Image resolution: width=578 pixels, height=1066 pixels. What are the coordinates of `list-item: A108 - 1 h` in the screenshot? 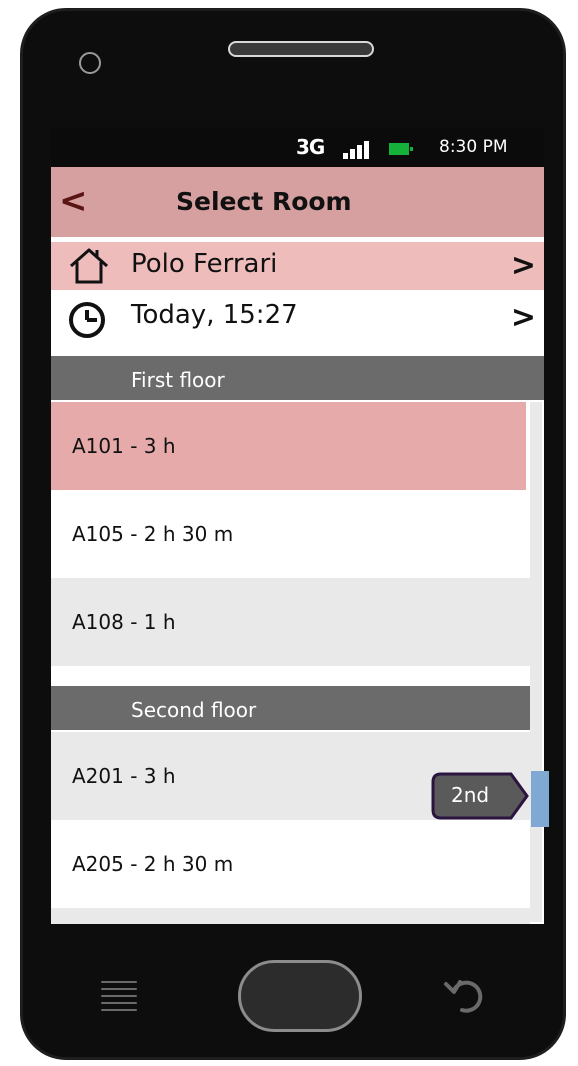 It's located at (290, 622).